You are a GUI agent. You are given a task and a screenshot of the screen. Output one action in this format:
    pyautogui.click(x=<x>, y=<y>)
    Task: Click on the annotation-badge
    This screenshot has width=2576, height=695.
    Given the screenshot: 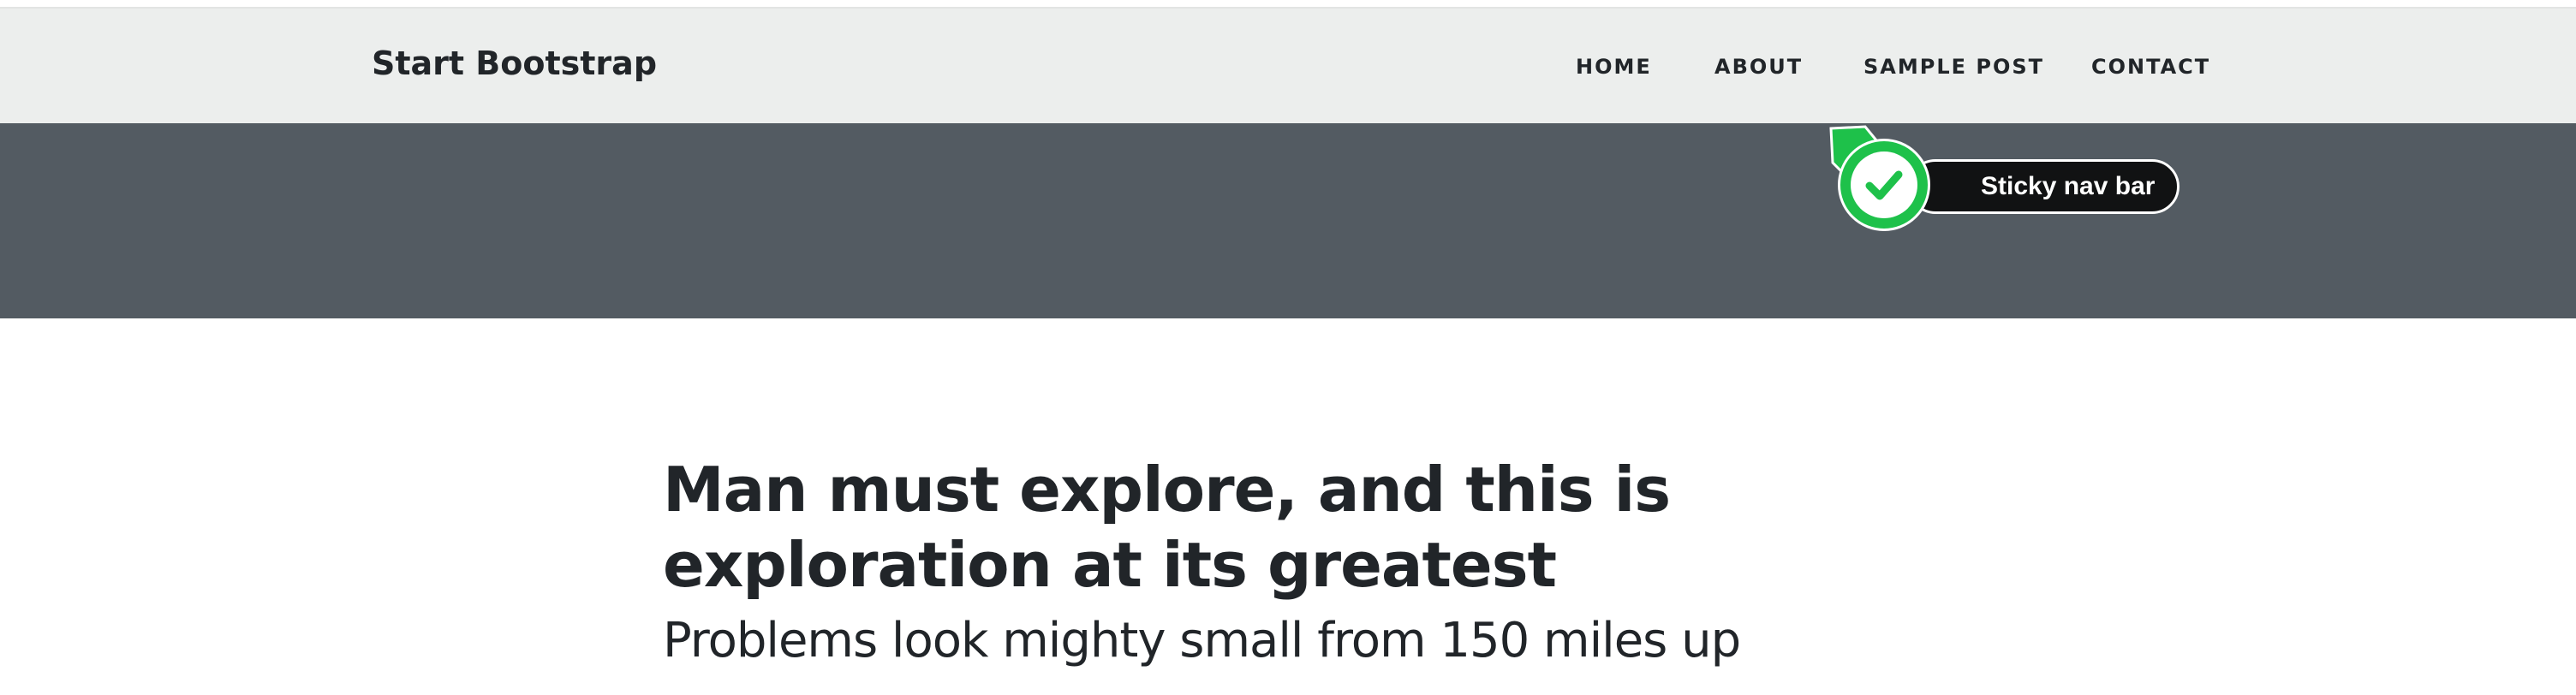 What is the action you would take?
    pyautogui.click(x=1884, y=185)
    